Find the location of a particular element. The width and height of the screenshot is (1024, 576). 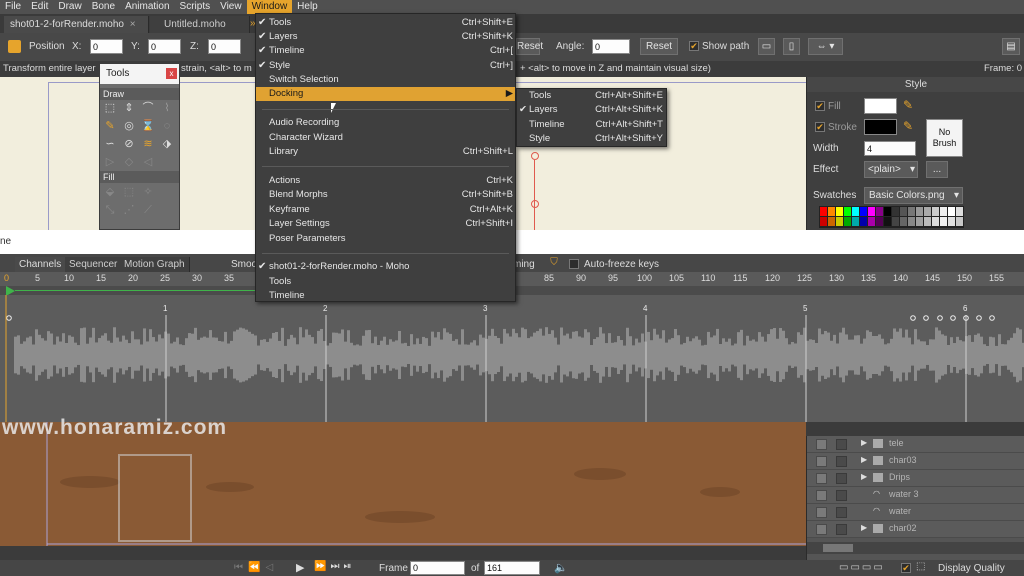

swatch-palette is located at coordinates (891, 217).